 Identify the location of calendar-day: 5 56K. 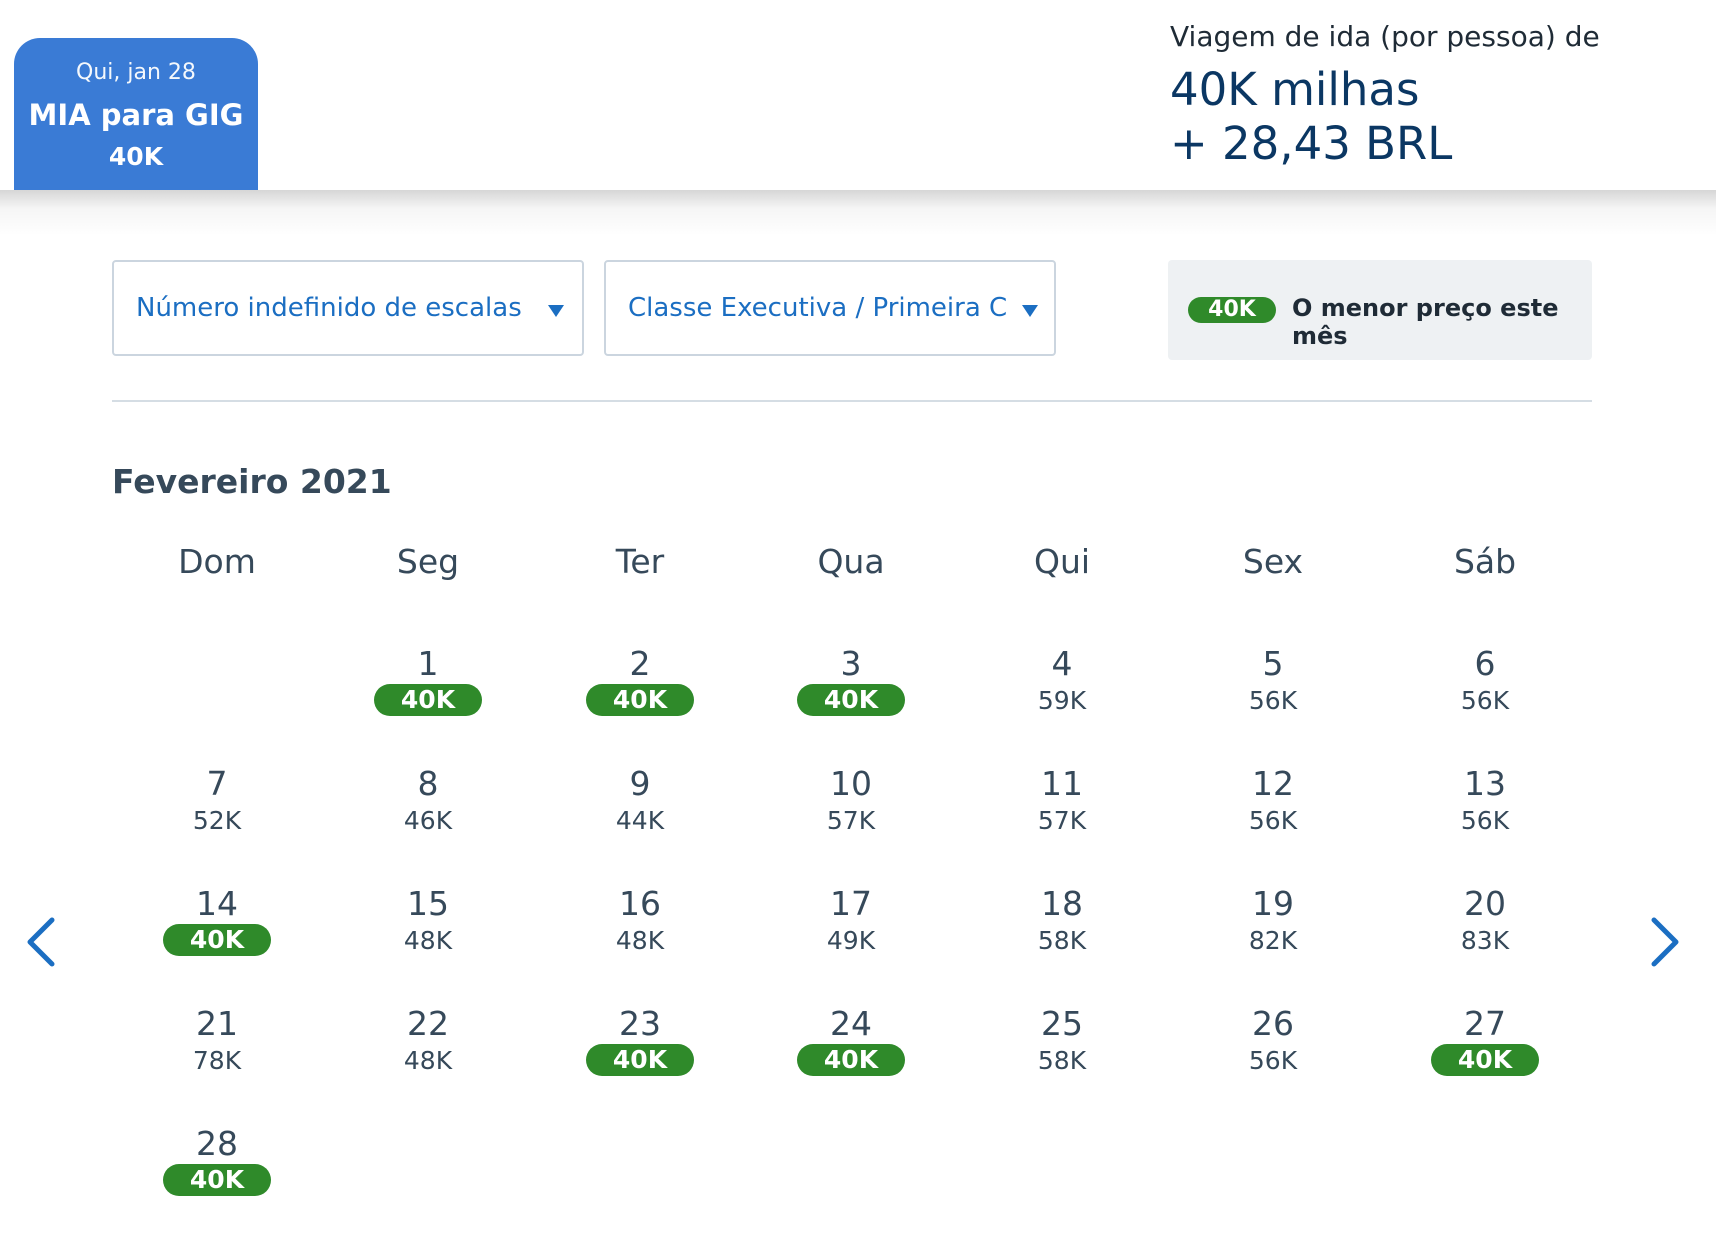
(1273, 694).